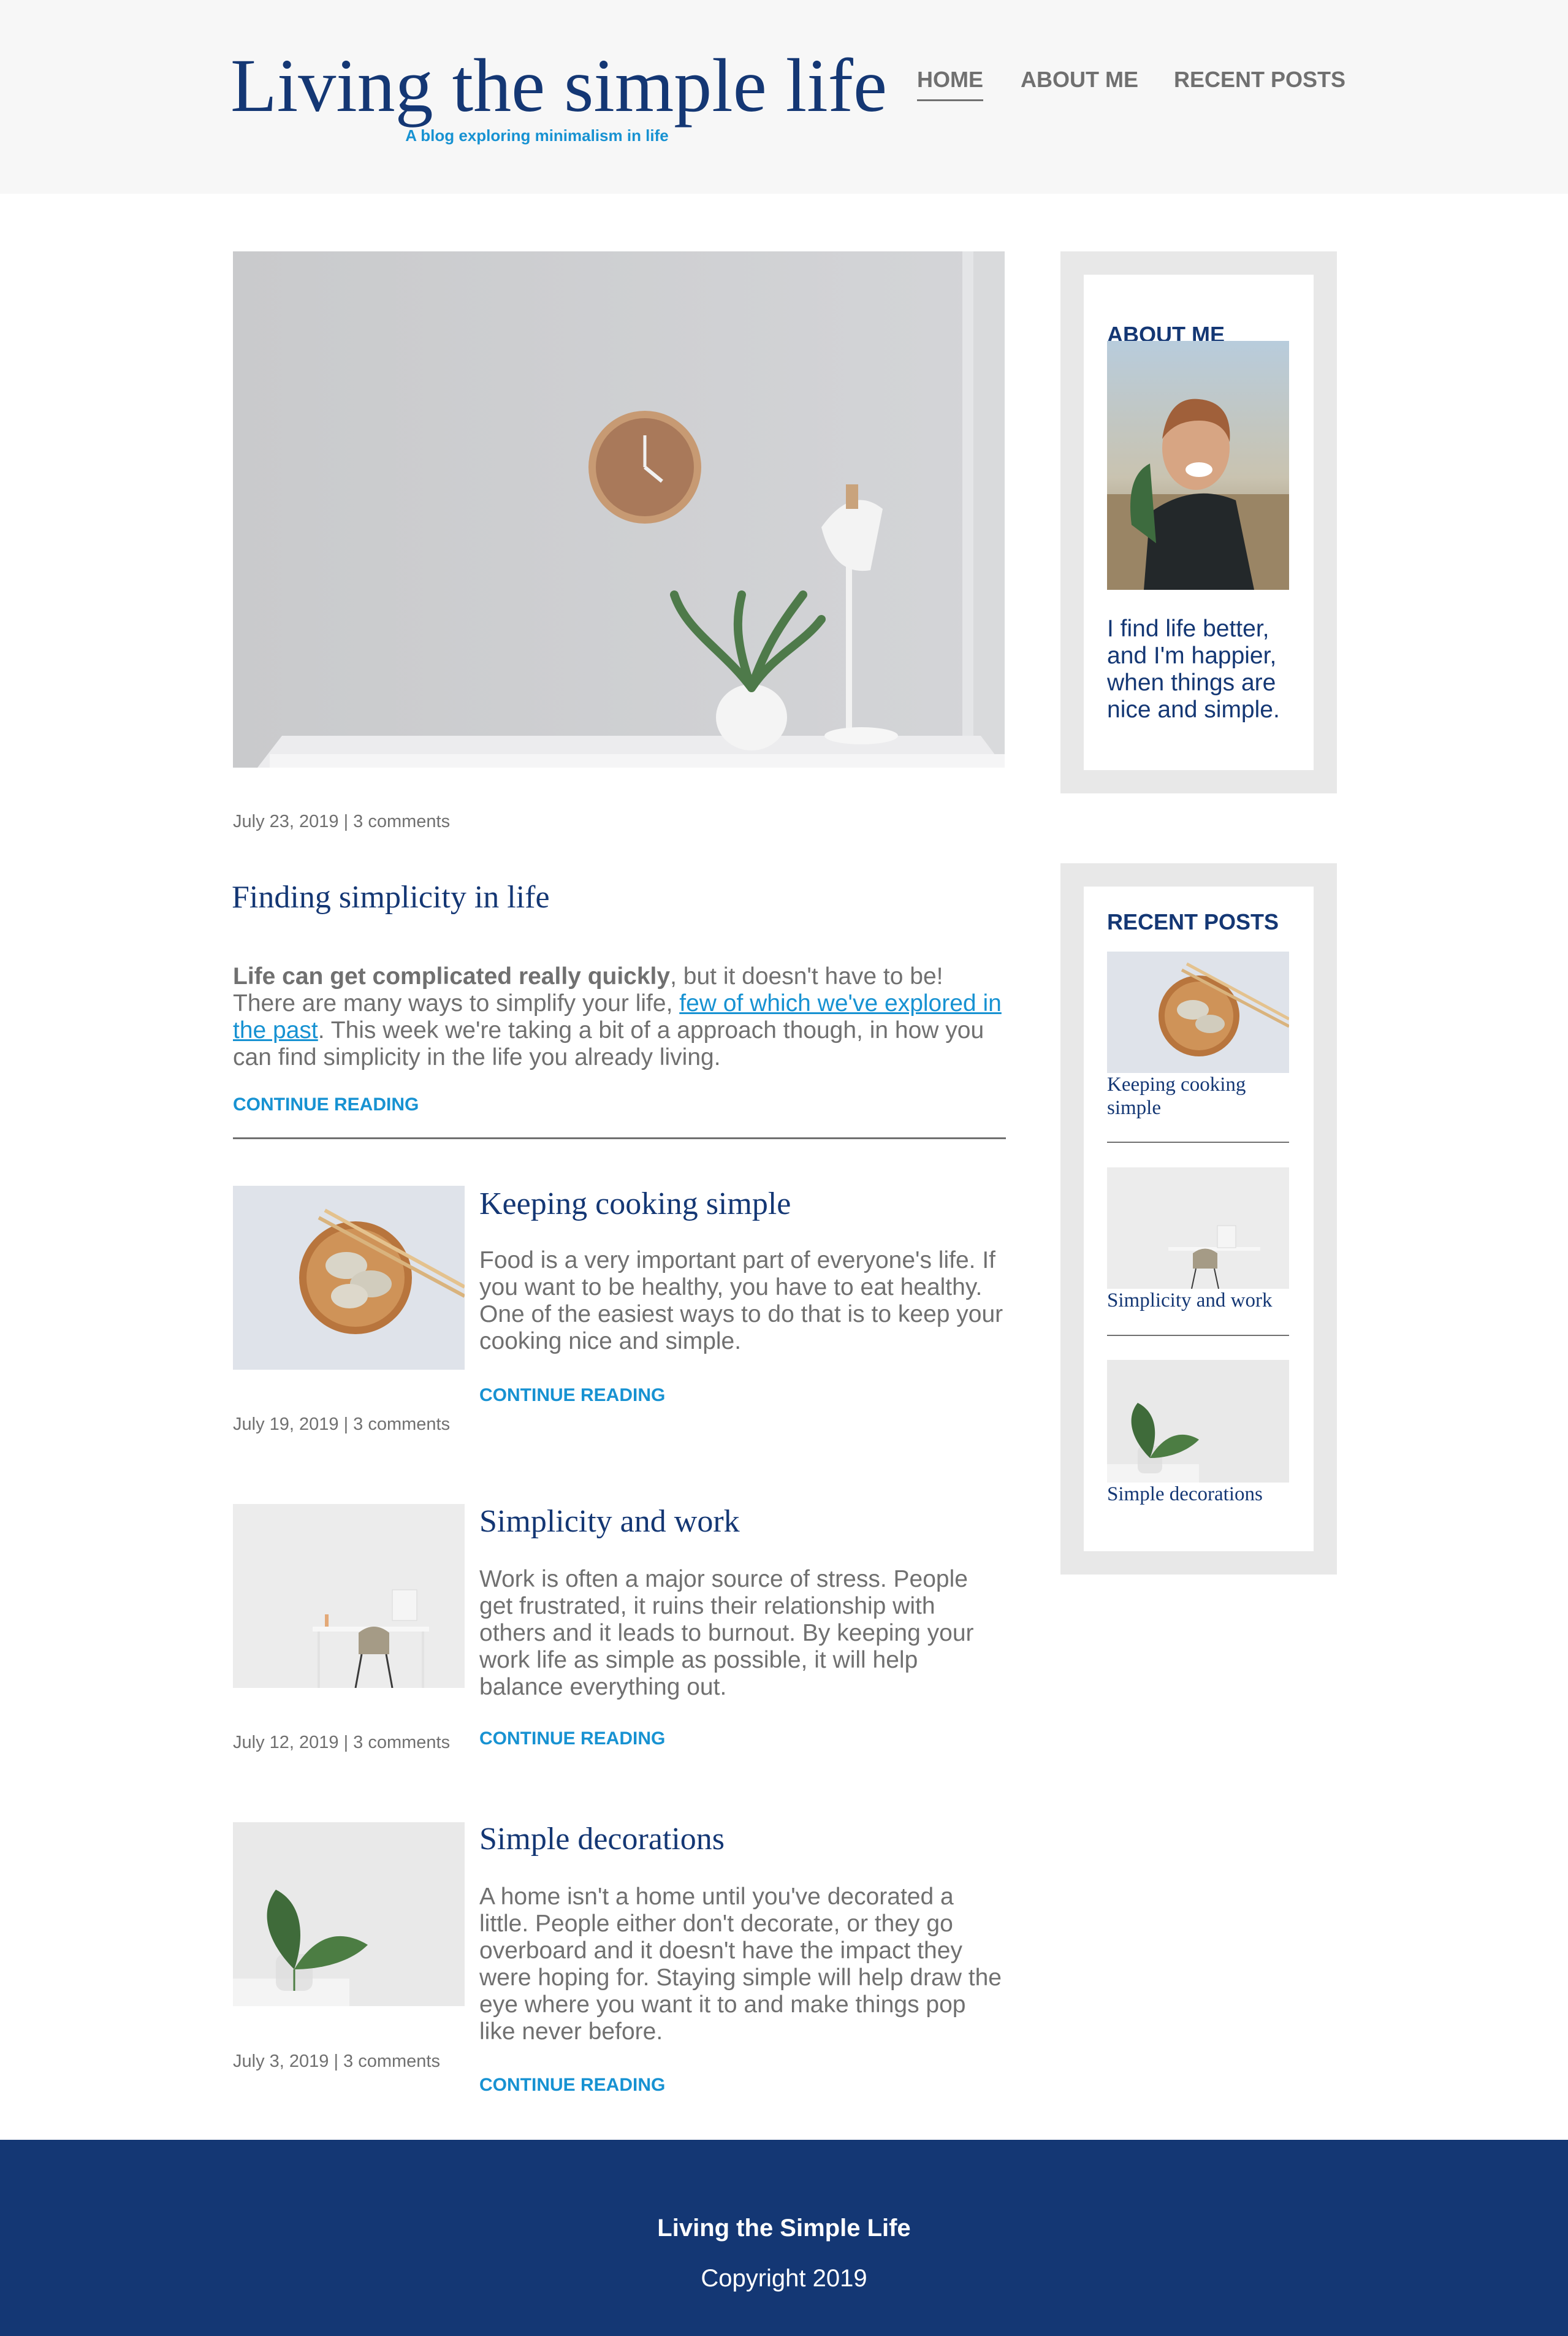 This screenshot has height=2336, width=1568. I want to click on post-cooking-title: Keeping cooking simple, so click(635, 1204).